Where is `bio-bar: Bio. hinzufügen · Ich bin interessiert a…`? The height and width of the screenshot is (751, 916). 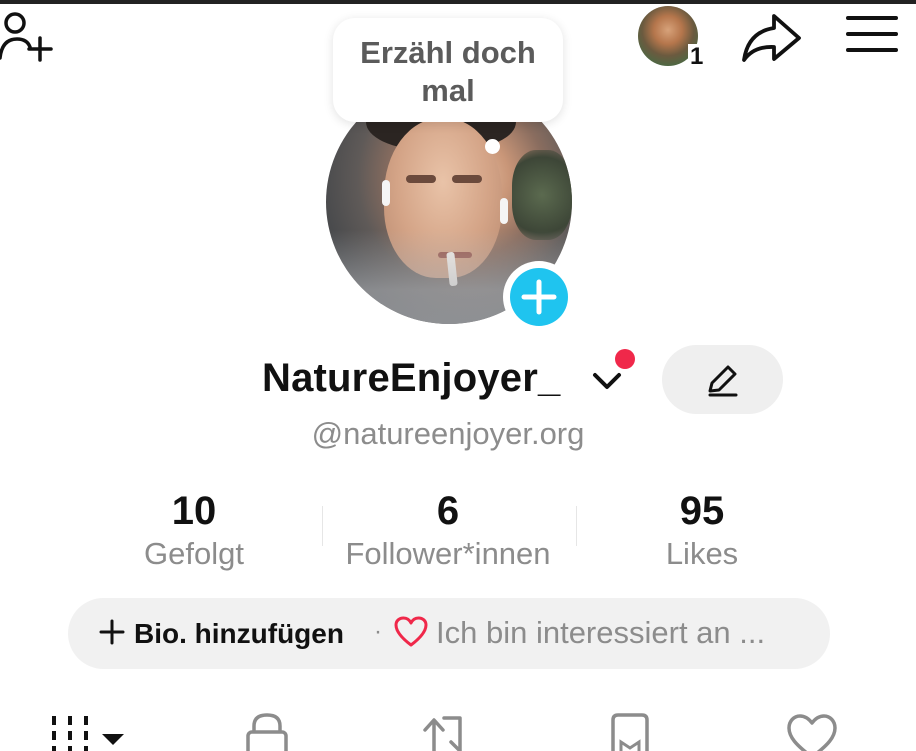 bio-bar: Bio. hinzufügen · Ich bin interessiert a… is located at coordinates (449, 633).